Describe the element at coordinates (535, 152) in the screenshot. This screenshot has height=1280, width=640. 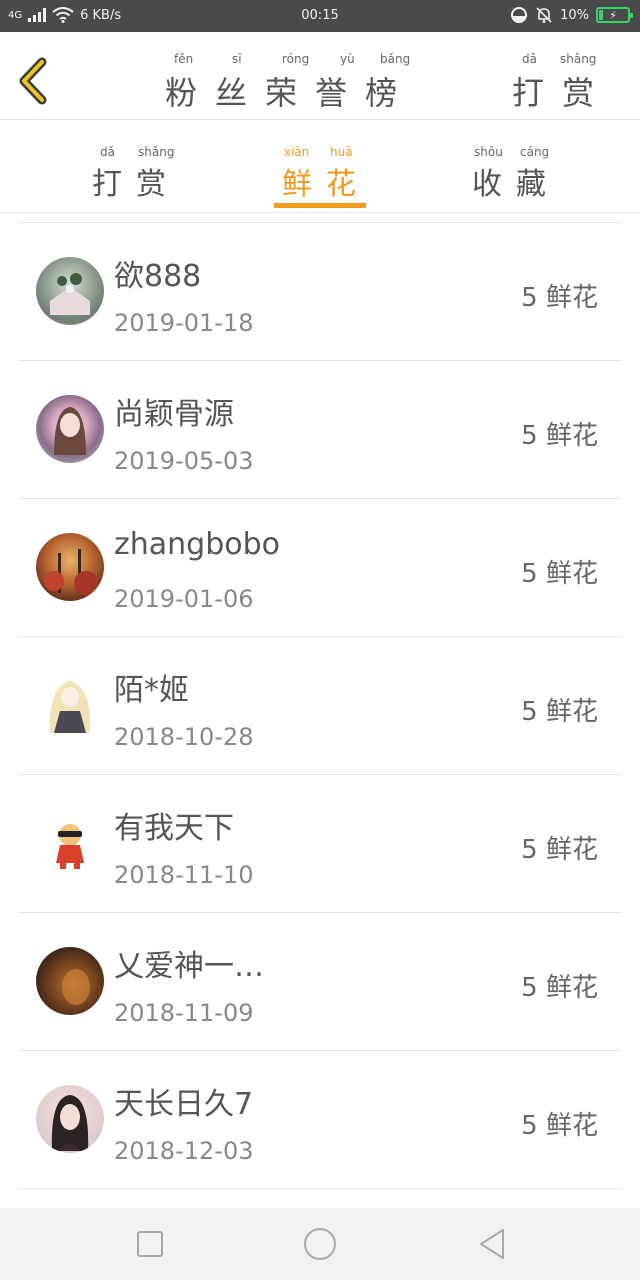
I see `tab-favorites-pinyin-2: cáng` at that location.